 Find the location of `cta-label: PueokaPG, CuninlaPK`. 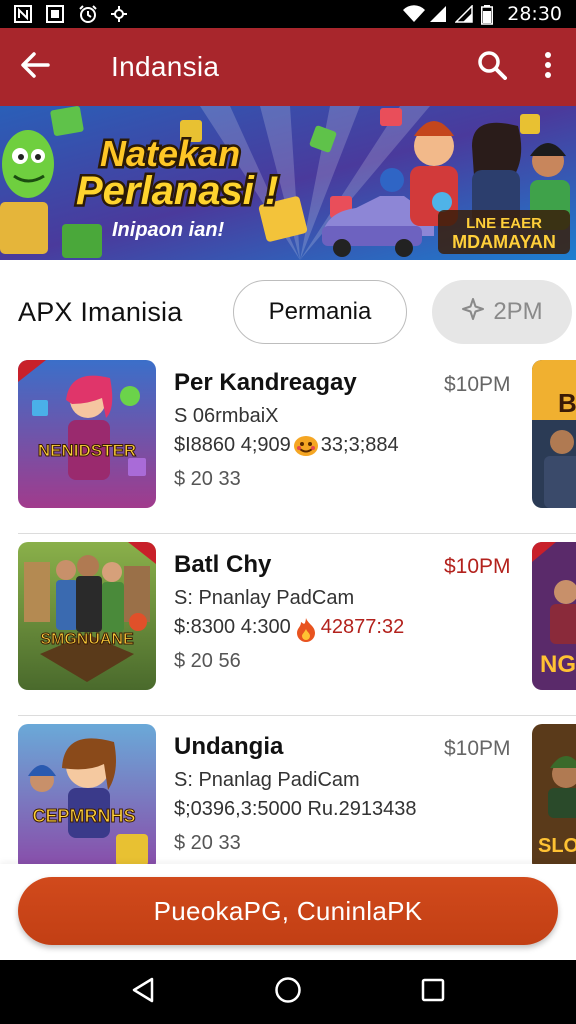

cta-label: PueokaPG, CuninlaPK is located at coordinates (288, 910).